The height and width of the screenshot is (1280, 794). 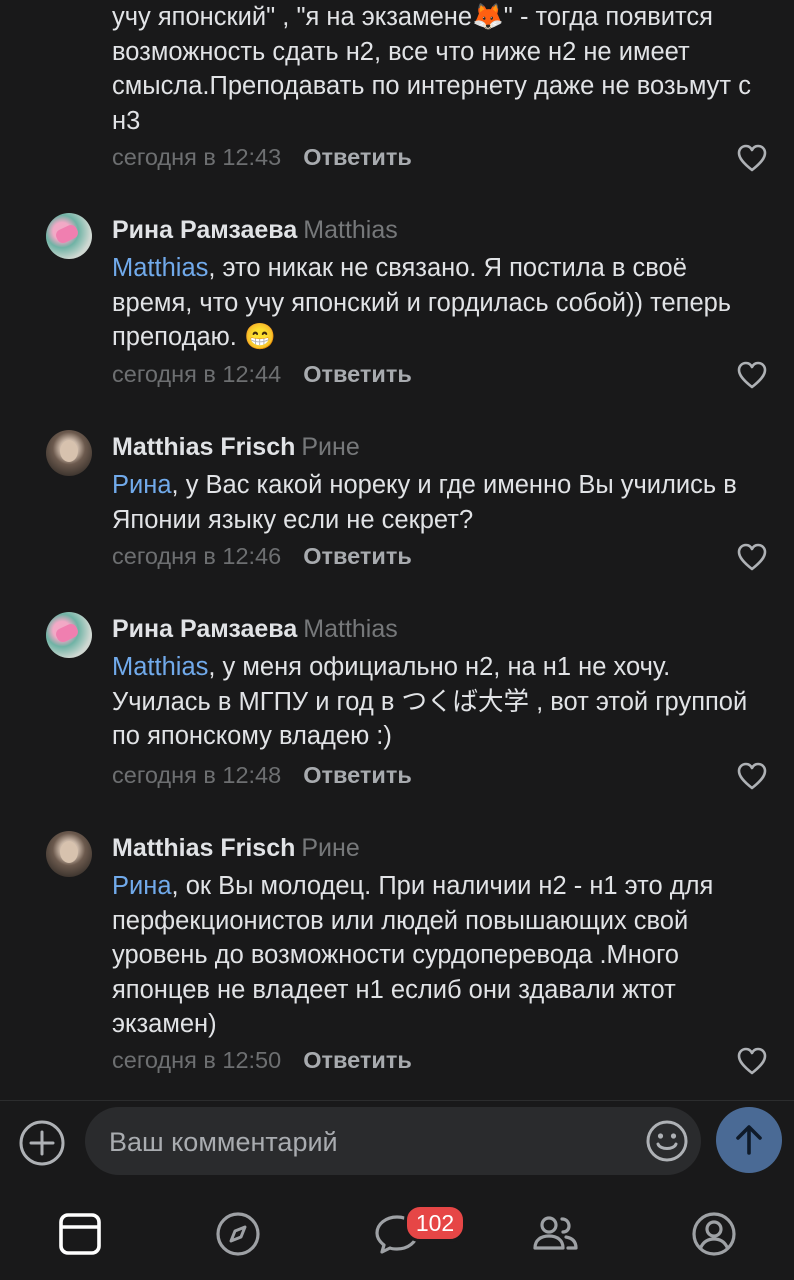 I want to click on profile-icon, so click(x=714, y=1234).